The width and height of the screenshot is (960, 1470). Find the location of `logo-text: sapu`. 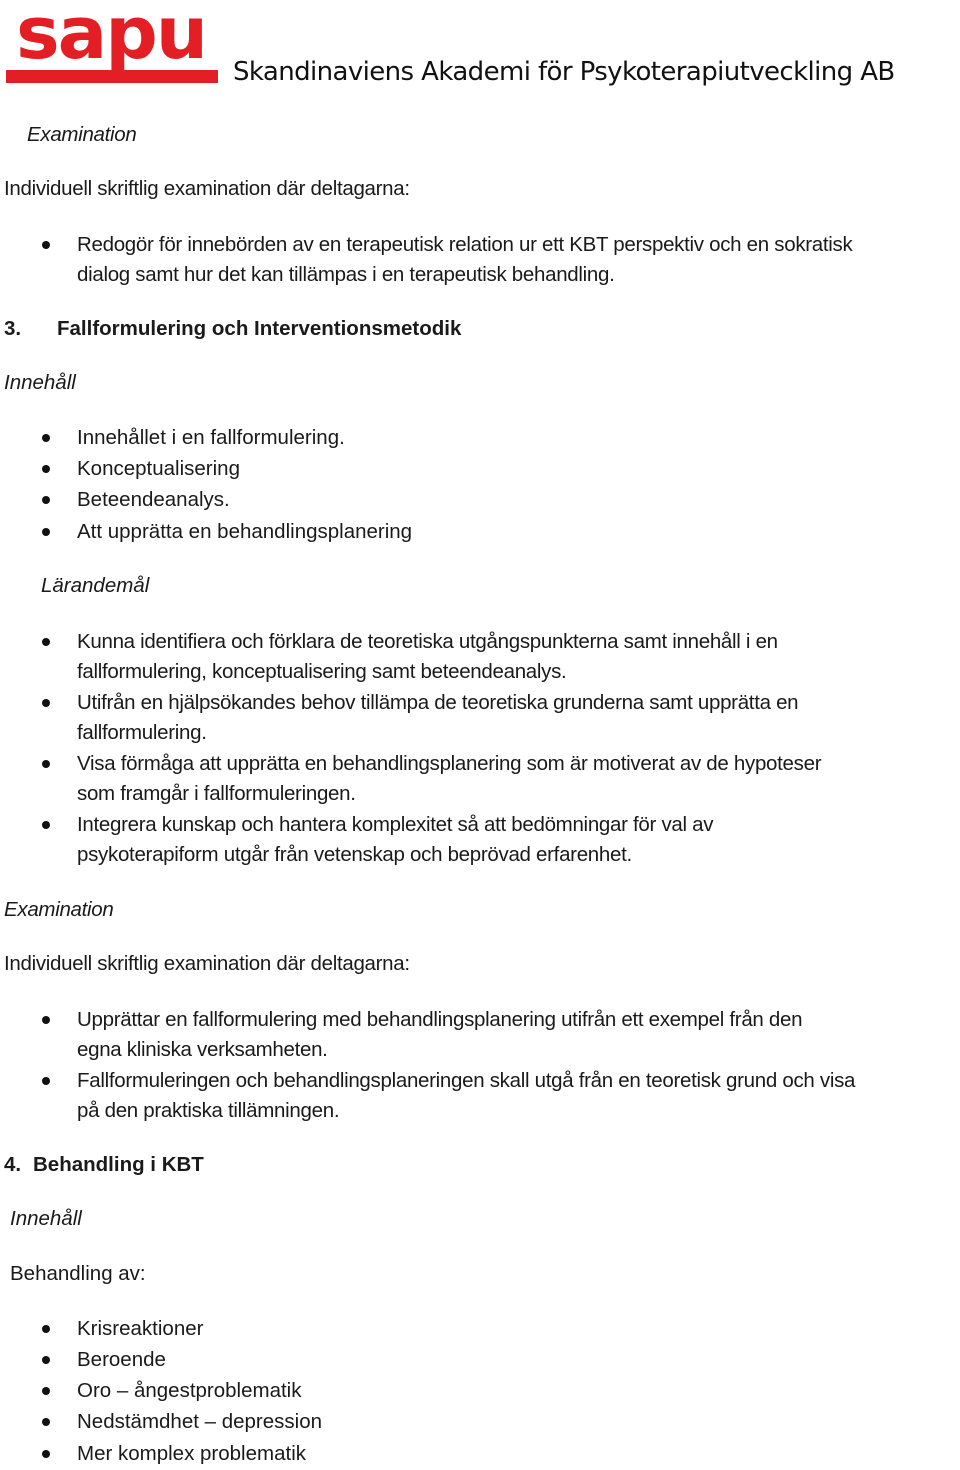

logo-text: sapu is located at coordinates (111, 37).